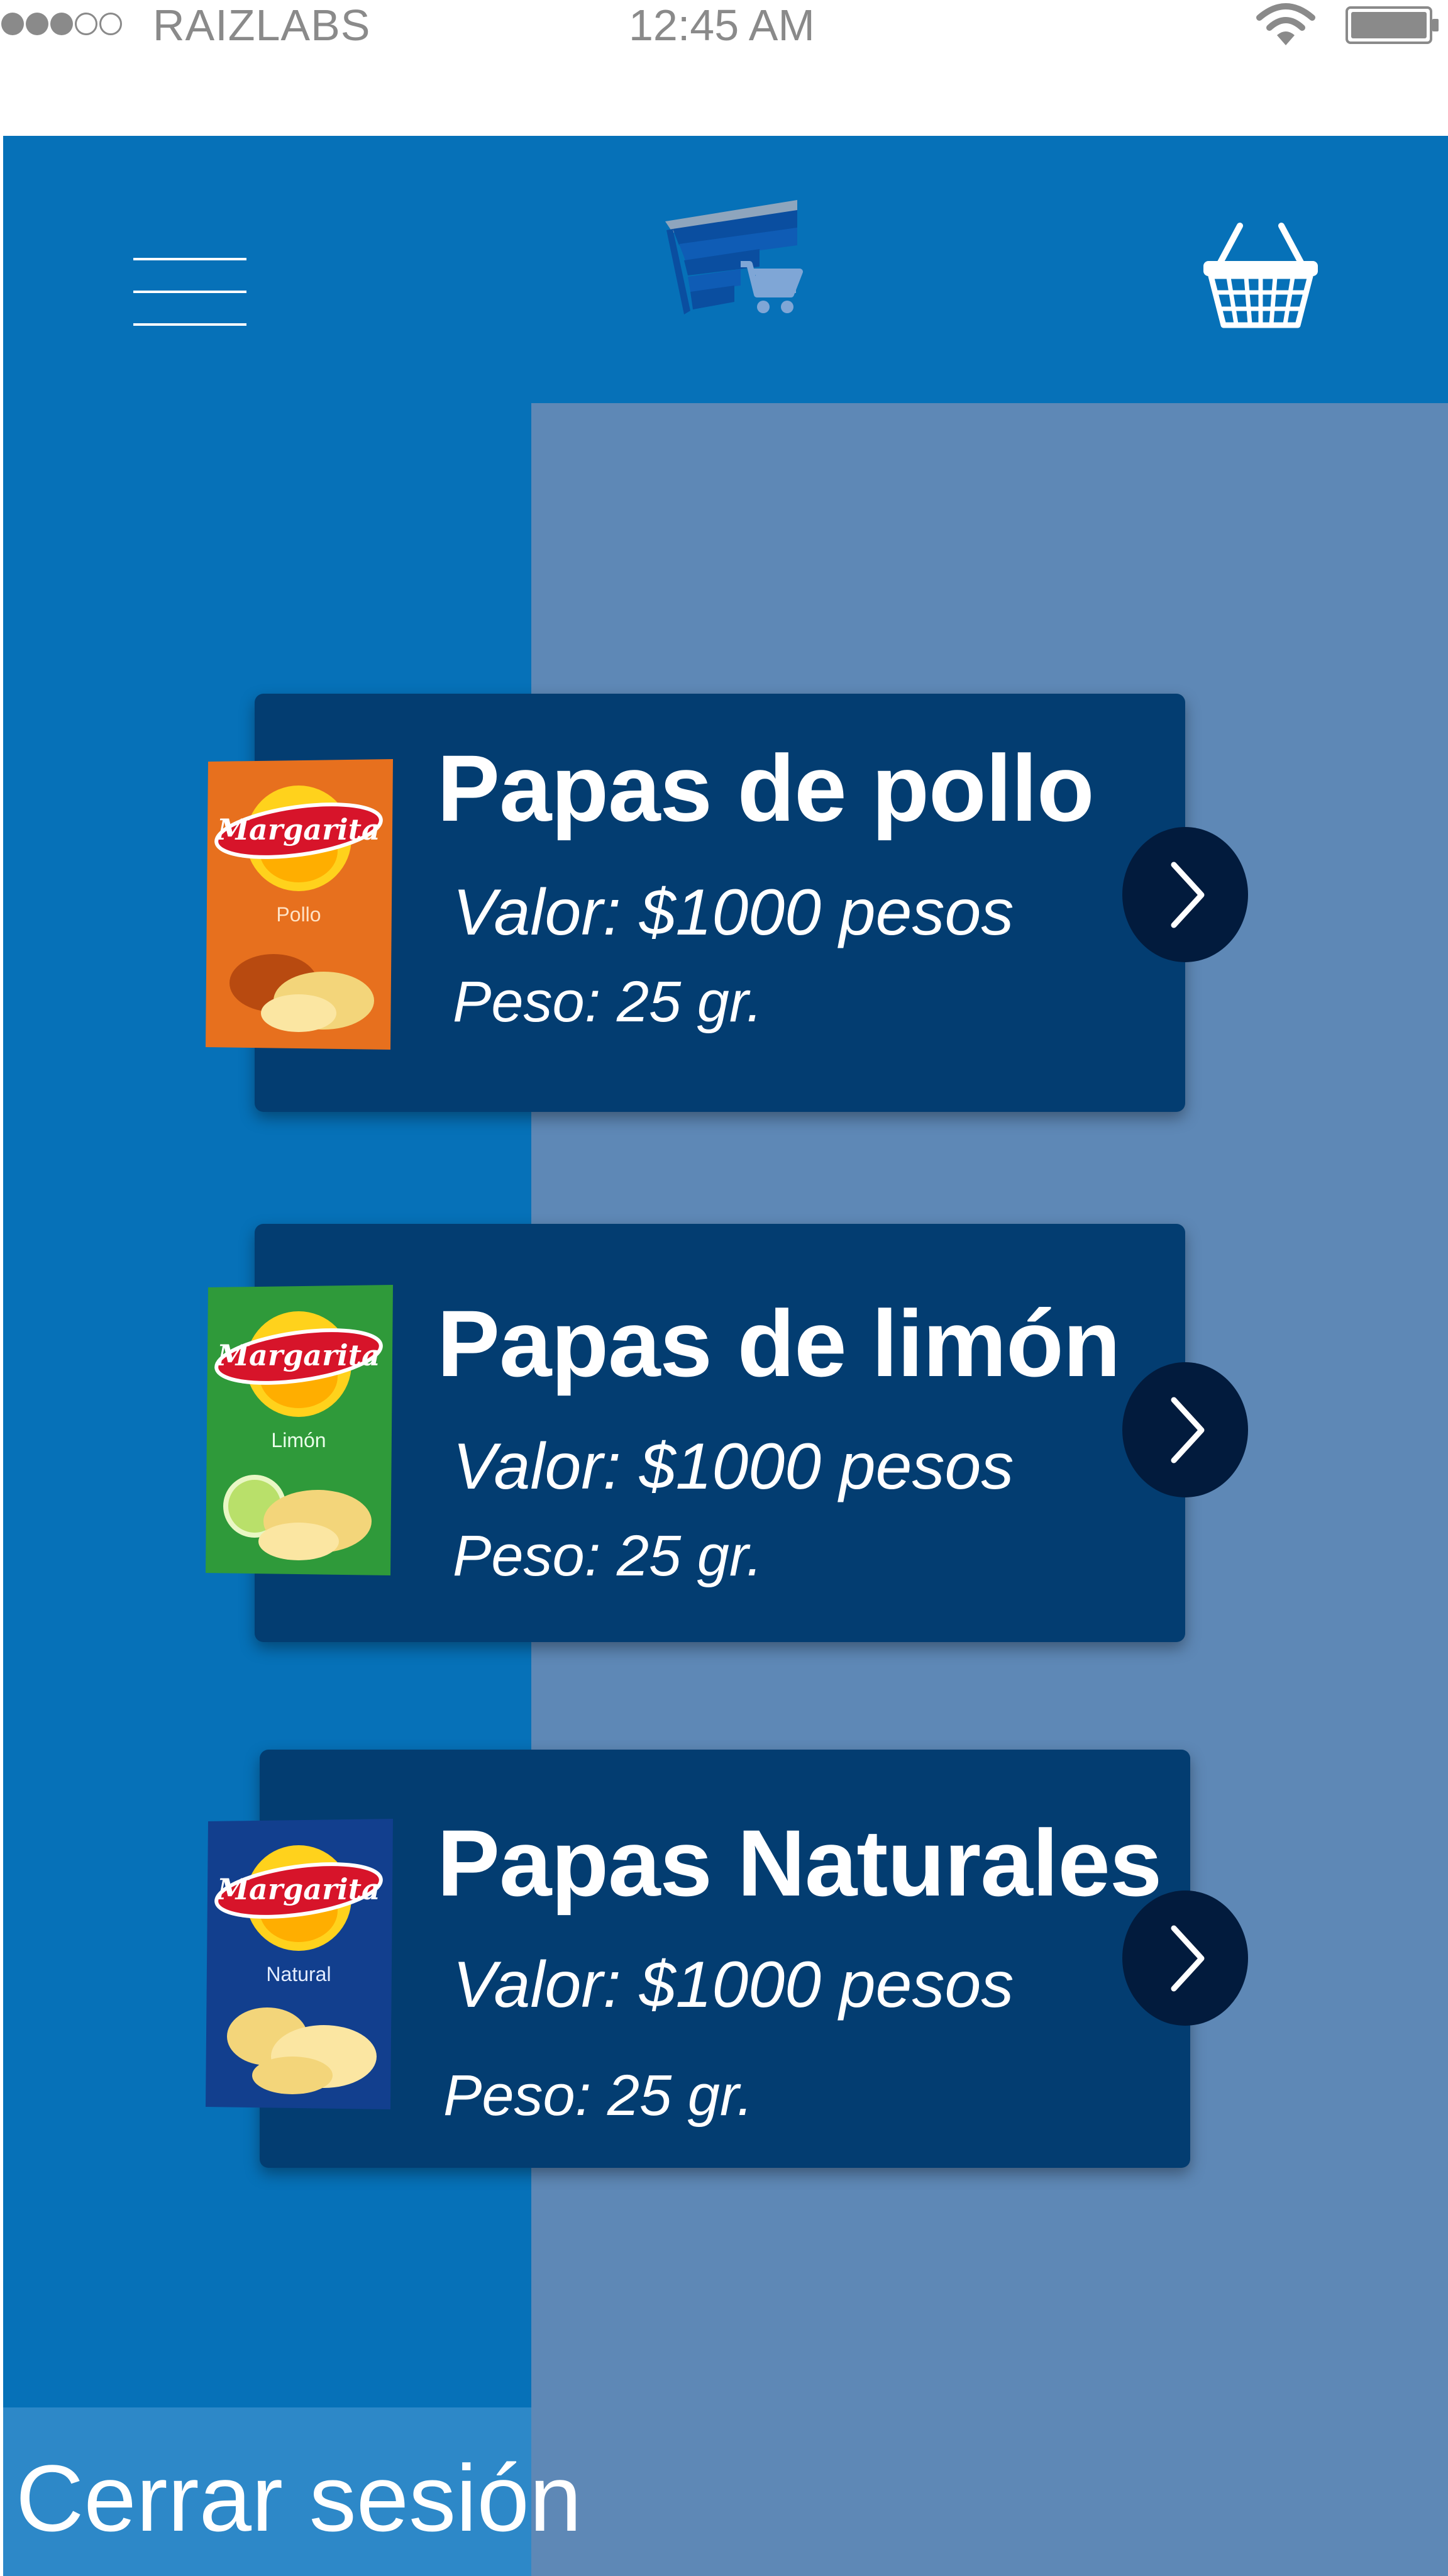 The width and height of the screenshot is (1448, 2576). I want to click on product-image-naturales: Margarita Natural, so click(299, 1964).